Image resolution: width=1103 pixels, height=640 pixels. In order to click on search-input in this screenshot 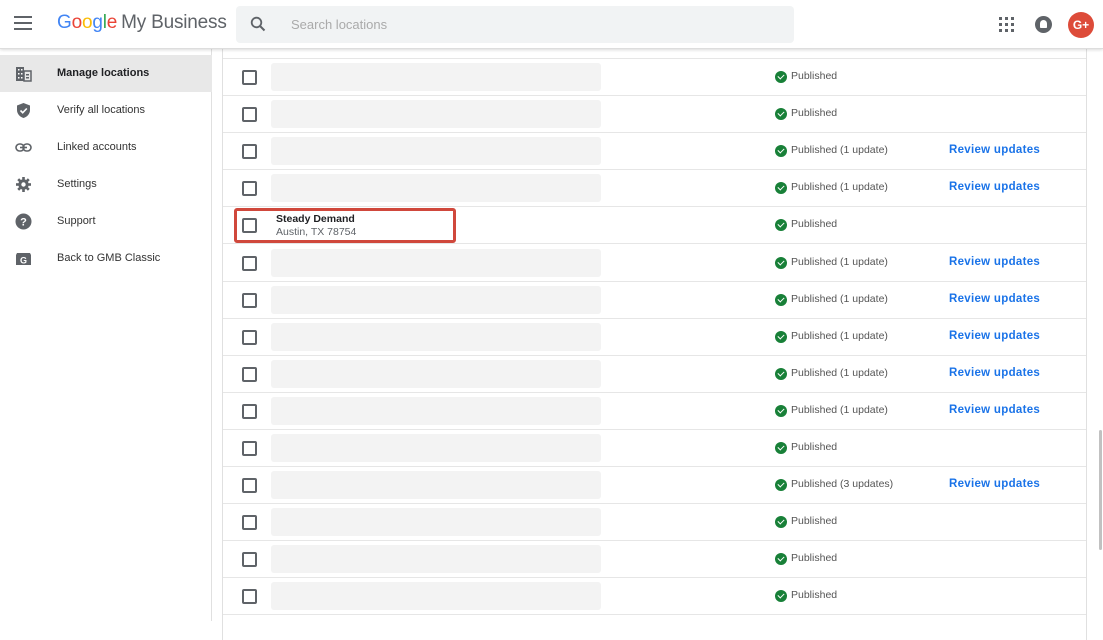, I will do `click(531, 24)`.